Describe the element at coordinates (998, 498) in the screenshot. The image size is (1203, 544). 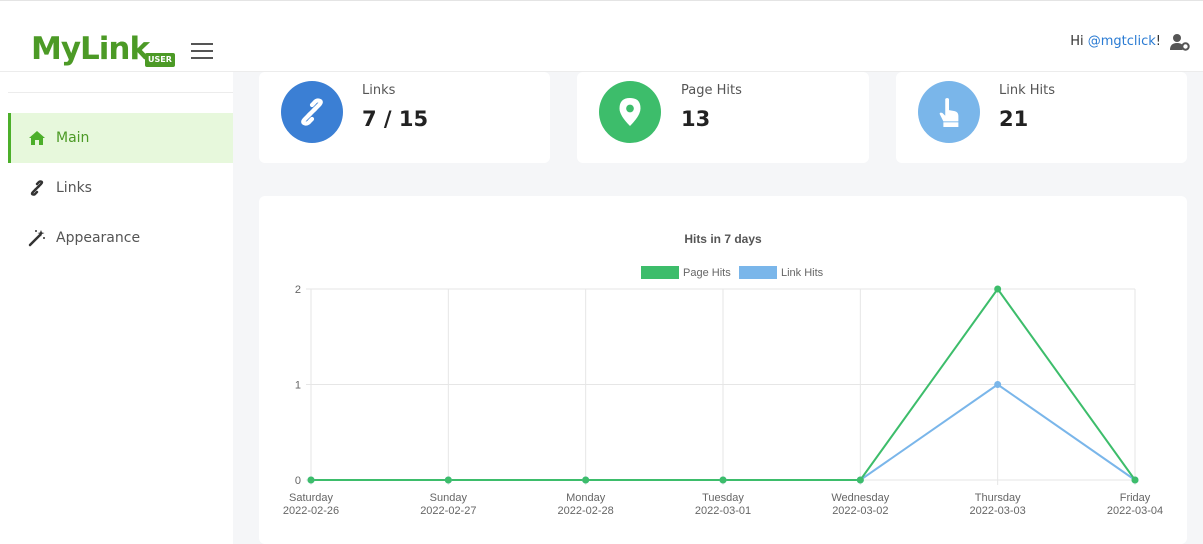
I see `x-tick-label: Thursday` at that location.